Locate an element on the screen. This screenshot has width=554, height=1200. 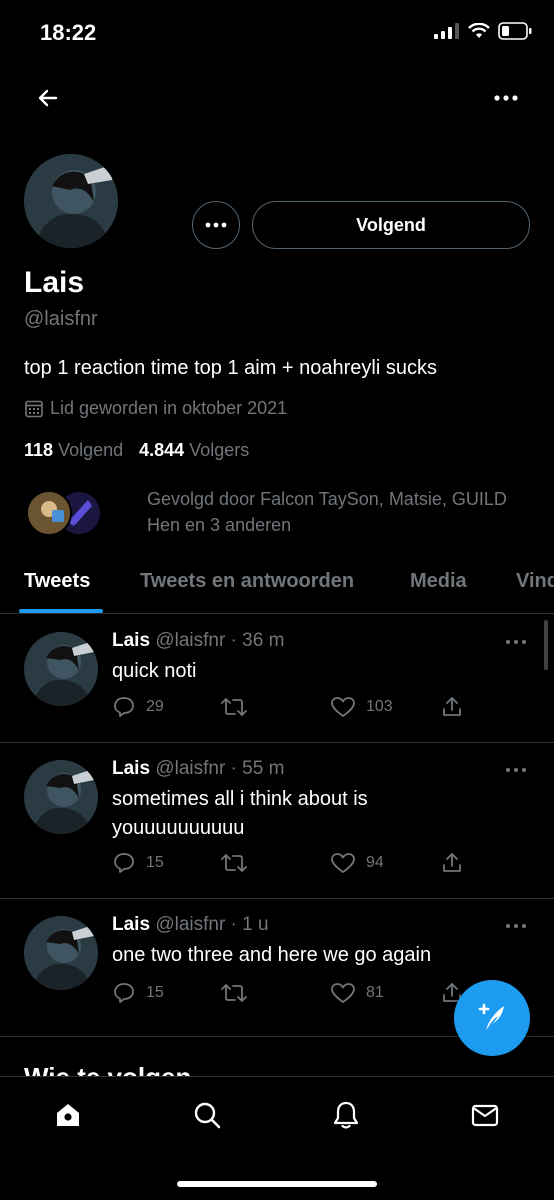
tab-media: Media is located at coordinates (438, 581).